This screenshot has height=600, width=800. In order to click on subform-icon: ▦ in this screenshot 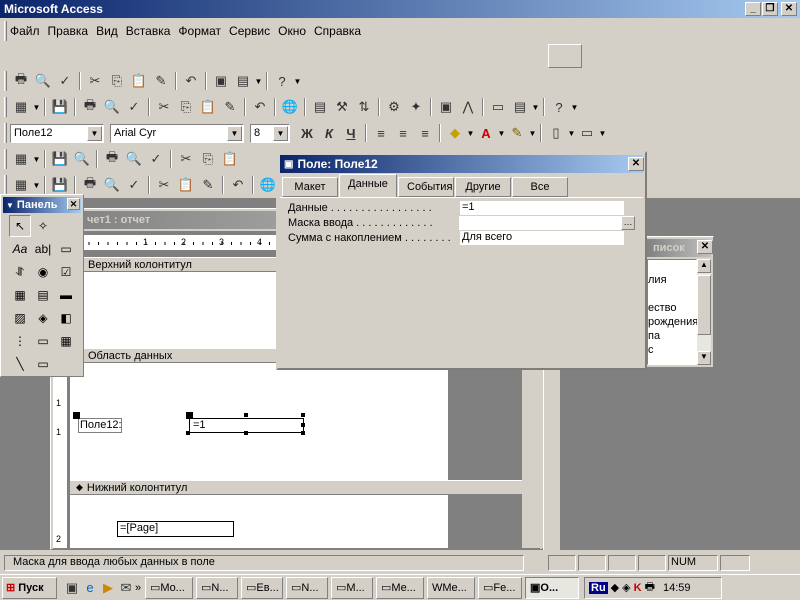, I will do `click(66, 341)`.